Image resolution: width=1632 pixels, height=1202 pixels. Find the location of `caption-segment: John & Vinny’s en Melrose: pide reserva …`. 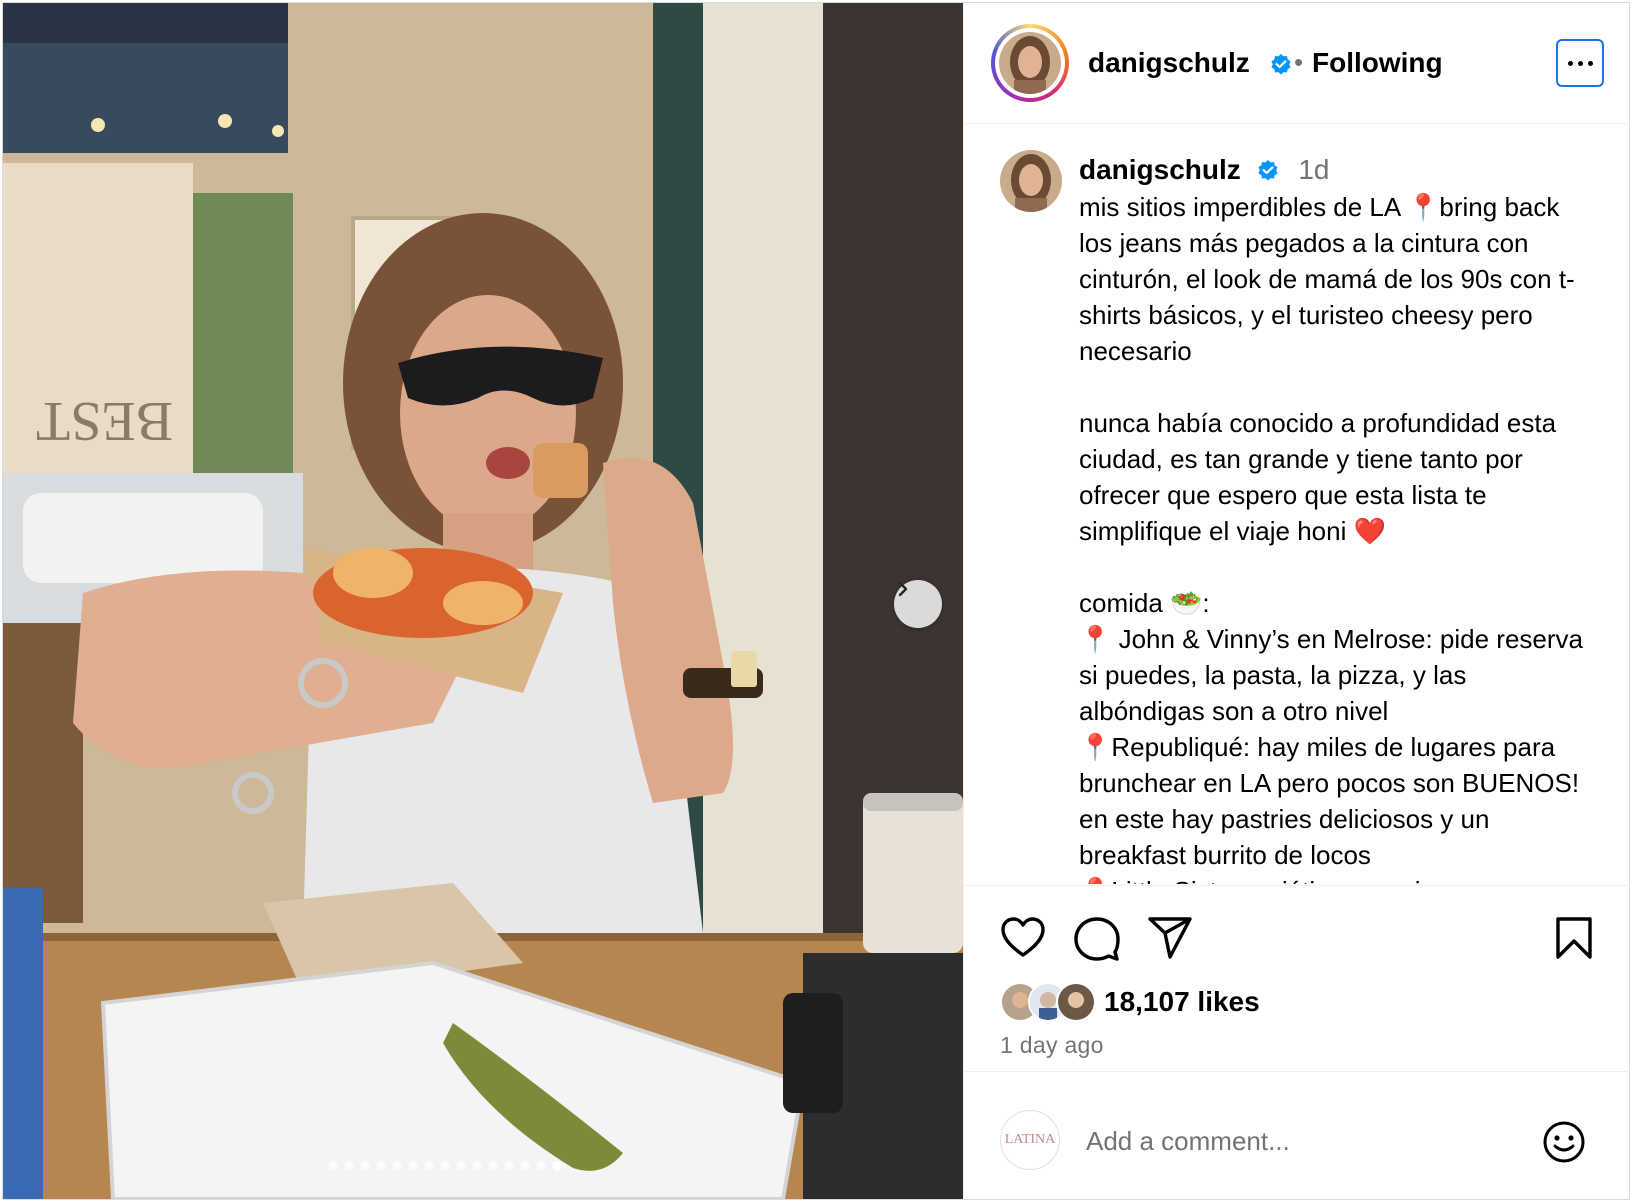

caption-segment: John & Vinny’s en Melrose: pide reserva … is located at coordinates (1331, 675).